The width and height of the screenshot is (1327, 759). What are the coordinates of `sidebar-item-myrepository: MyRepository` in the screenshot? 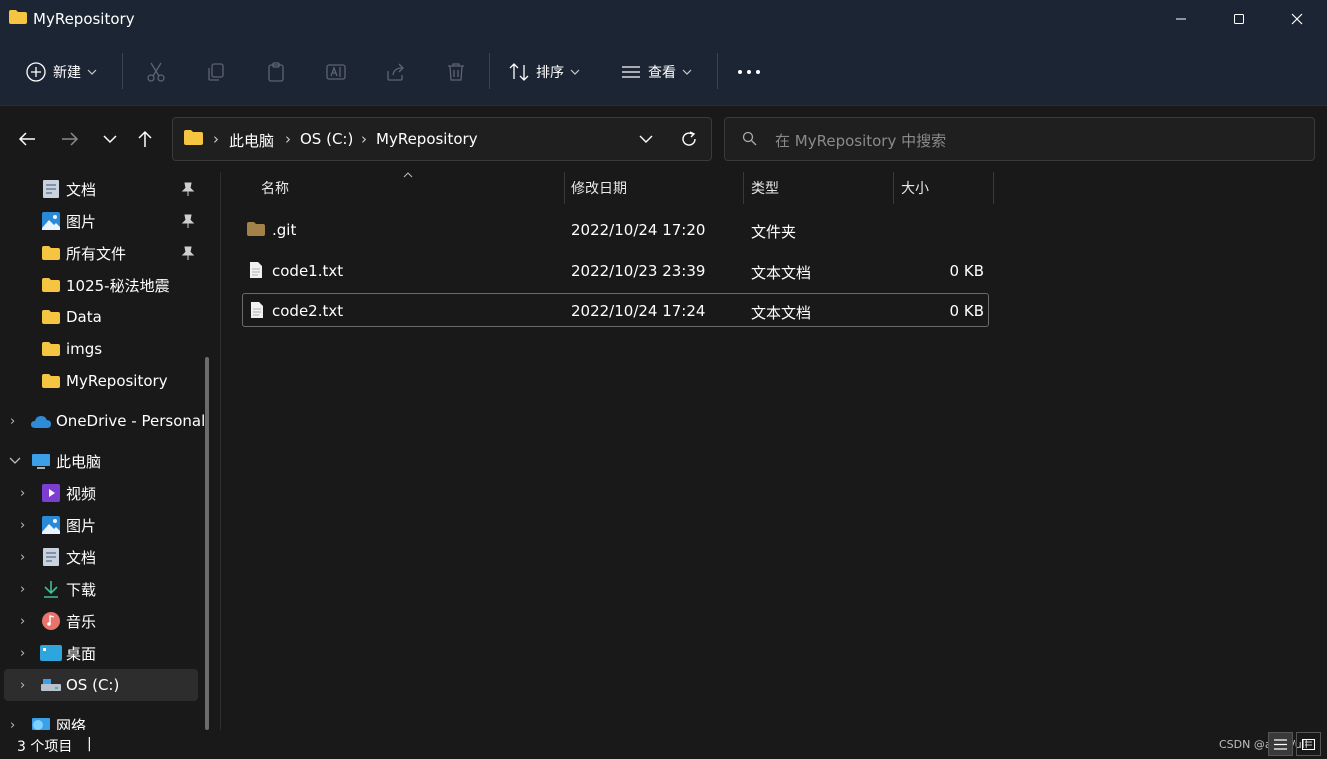 It's located at (100, 381).